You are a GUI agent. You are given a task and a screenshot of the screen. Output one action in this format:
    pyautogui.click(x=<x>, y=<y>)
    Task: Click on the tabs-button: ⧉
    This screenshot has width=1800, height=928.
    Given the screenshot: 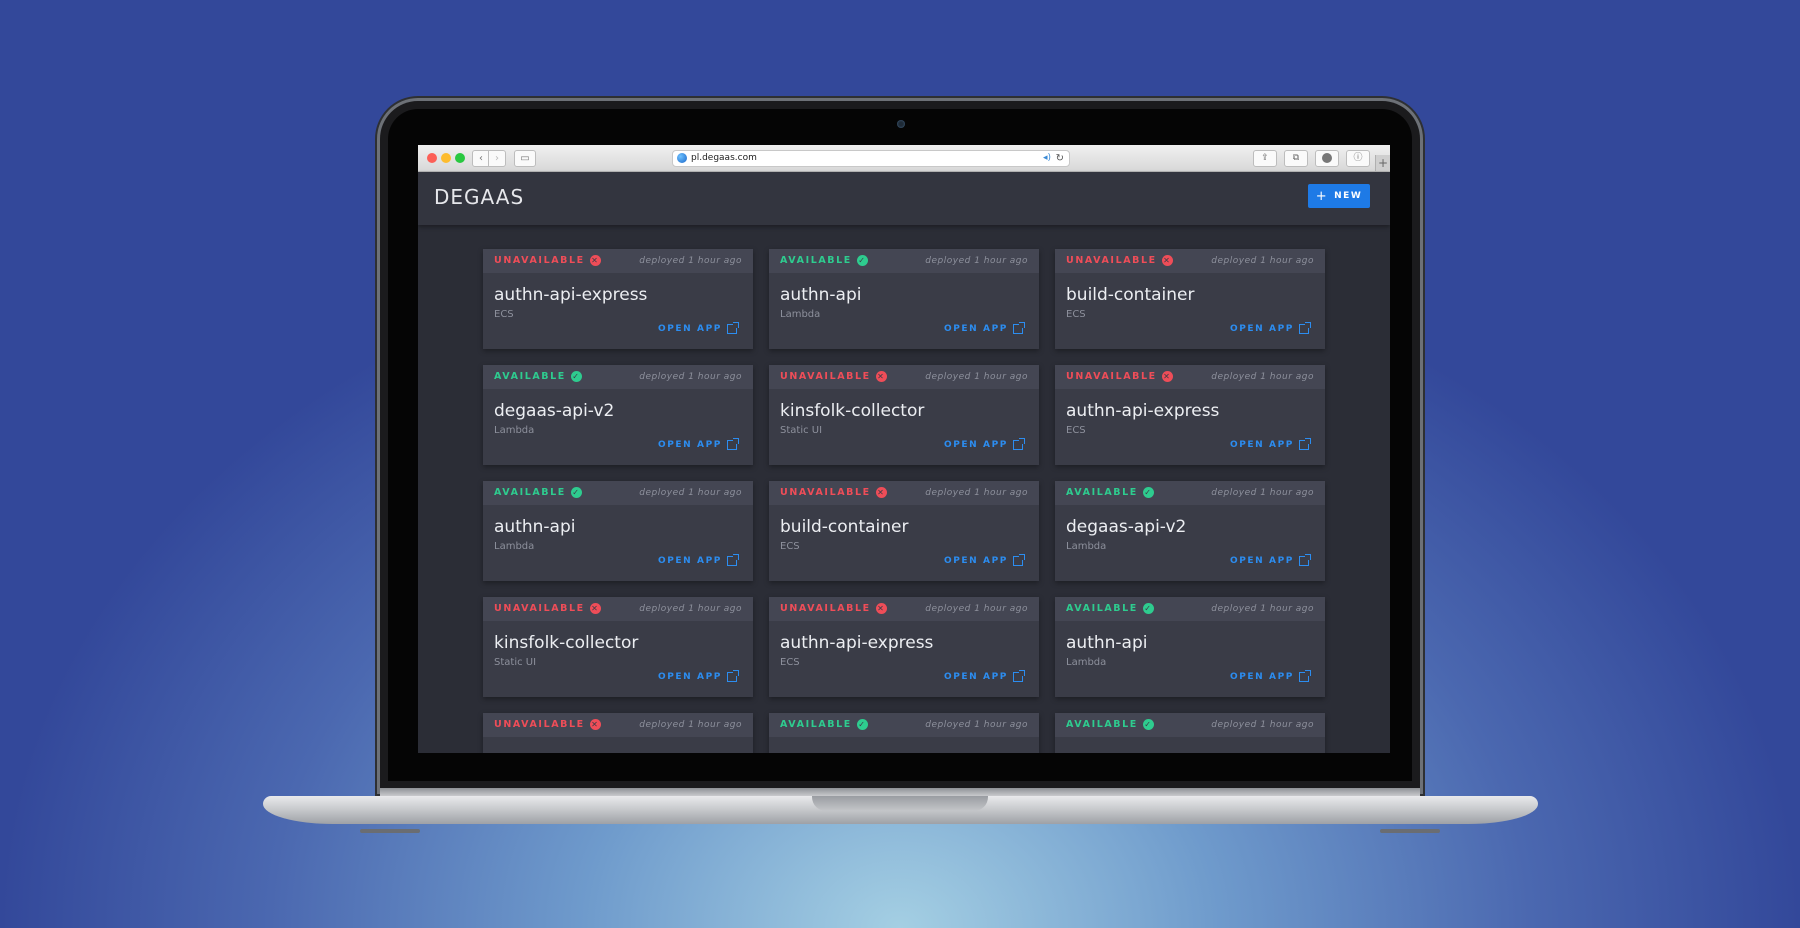 What is the action you would take?
    pyautogui.click(x=1296, y=158)
    